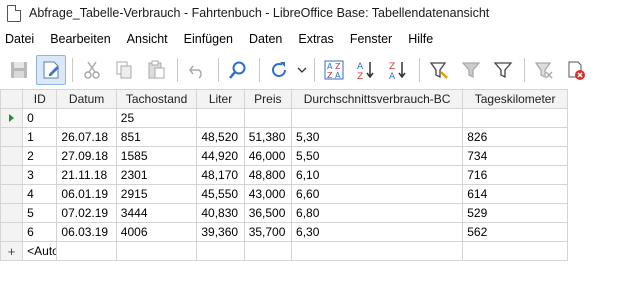 The image size is (626, 305). I want to click on table-cell: 6,10, so click(377, 175).